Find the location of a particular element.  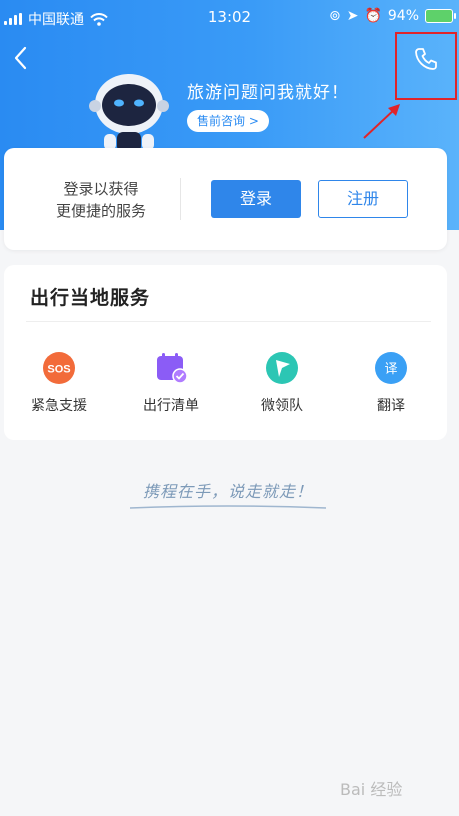

service-emergency: SOS 紧急支援 is located at coordinates (59, 383).